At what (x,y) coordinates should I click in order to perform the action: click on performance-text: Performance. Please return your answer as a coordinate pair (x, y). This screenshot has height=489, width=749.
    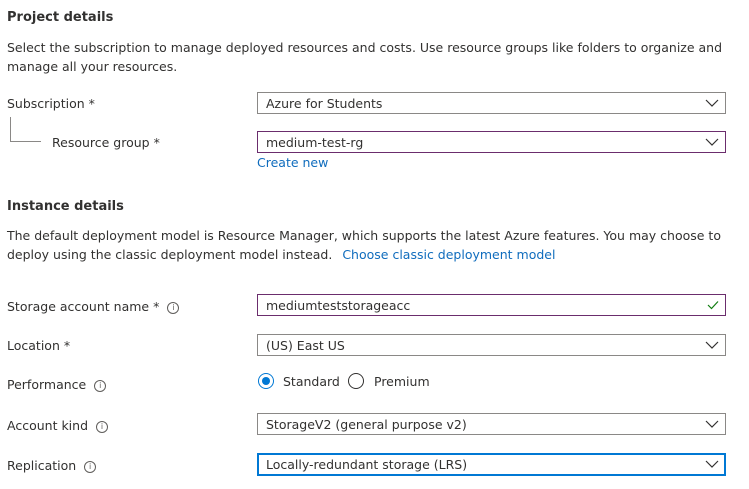
    Looking at the image, I should click on (47, 384).